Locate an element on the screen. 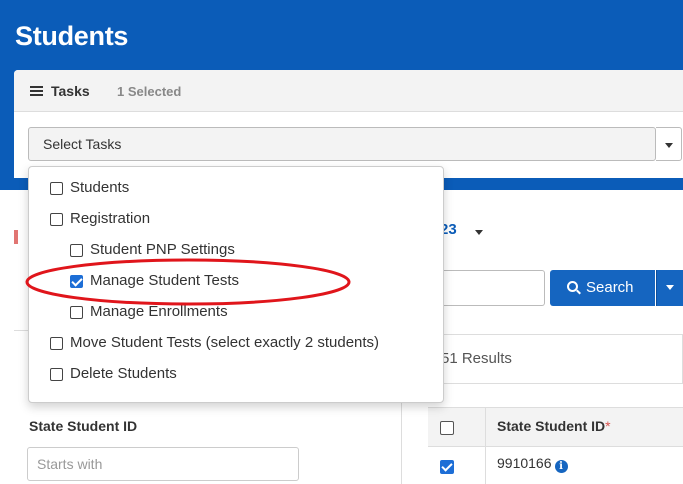 The width and height of the screenshot is (683, 484). tasks-selected-count: 1 Selected is located at coordinates (149, 91).